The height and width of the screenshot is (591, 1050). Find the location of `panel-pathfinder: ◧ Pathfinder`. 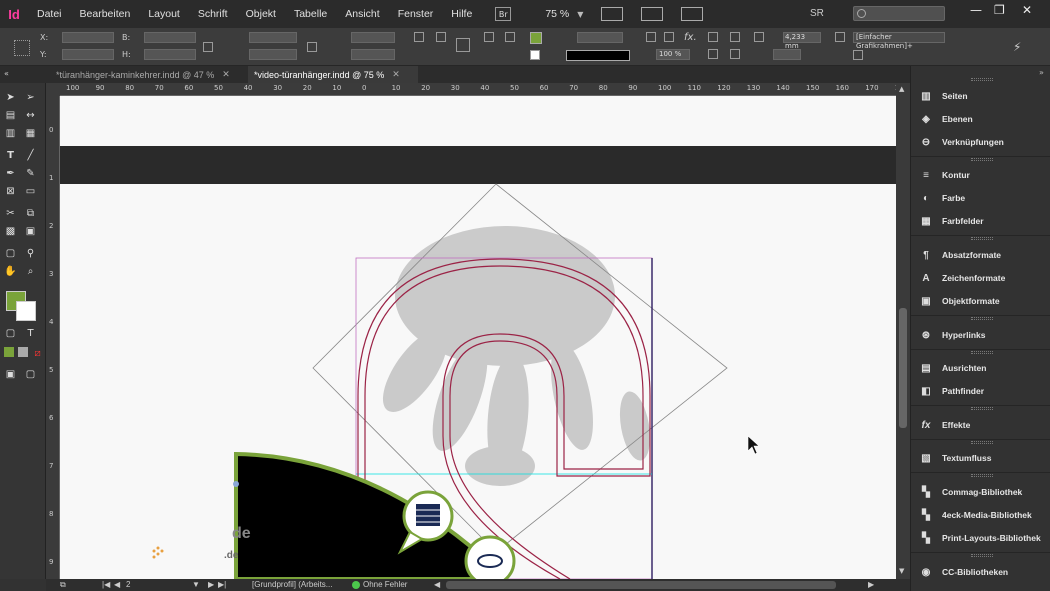

panel-pathfinder: ◧ Pathfinder is located at coordinates (951, 391).